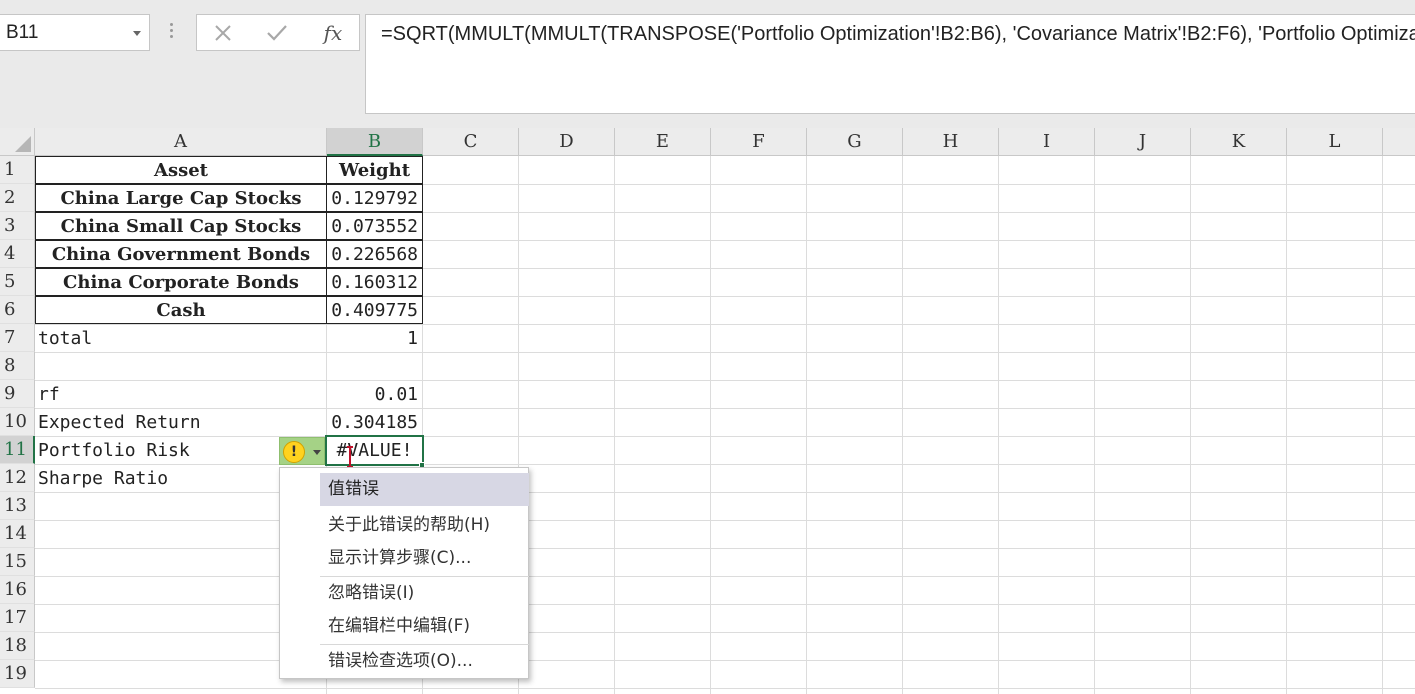 This screenshot has width=1415, height=694. Describe the element at coordinates (1239, 142) in the screenshot. I see `column-header-k: K` at that location.